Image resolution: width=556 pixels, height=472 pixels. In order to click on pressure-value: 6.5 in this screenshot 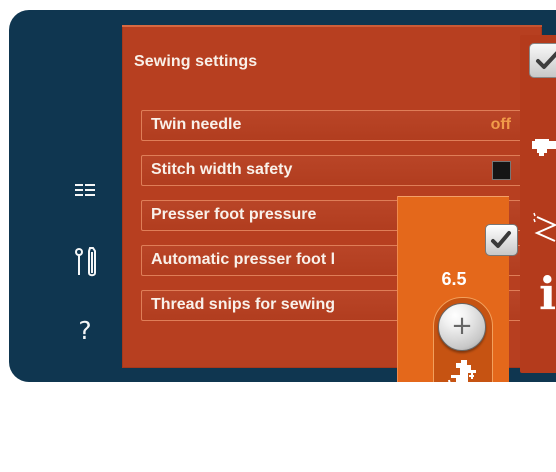, I will do `click(454, 279)`.